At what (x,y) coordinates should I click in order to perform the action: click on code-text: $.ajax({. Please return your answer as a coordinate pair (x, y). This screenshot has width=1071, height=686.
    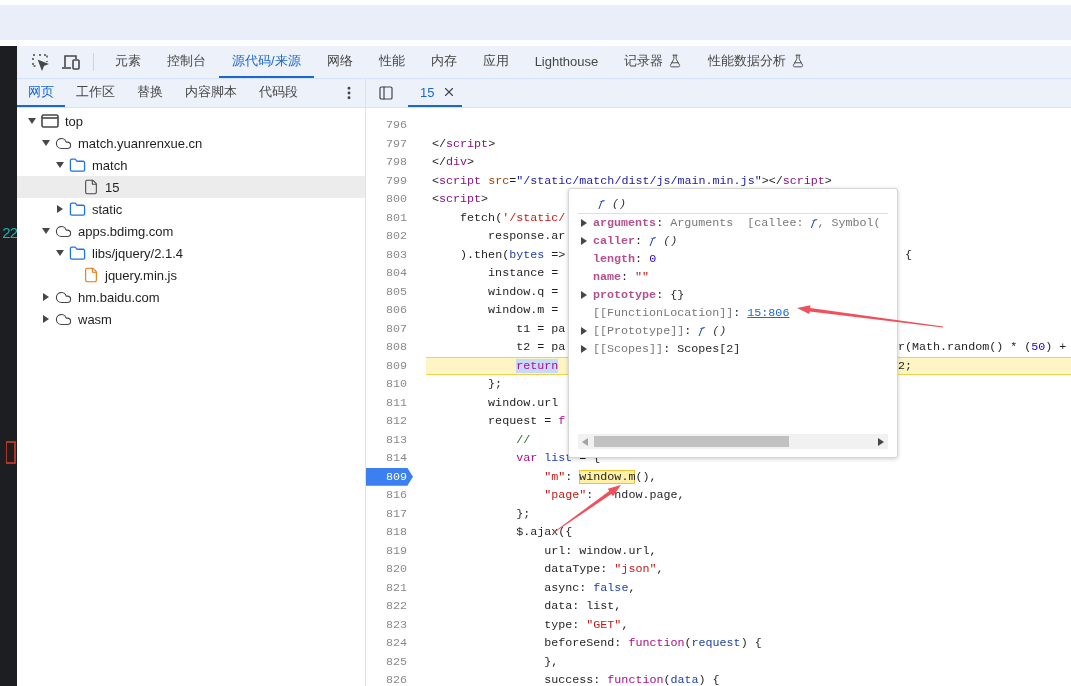
    Looking at the image, I should click on (544, 532).